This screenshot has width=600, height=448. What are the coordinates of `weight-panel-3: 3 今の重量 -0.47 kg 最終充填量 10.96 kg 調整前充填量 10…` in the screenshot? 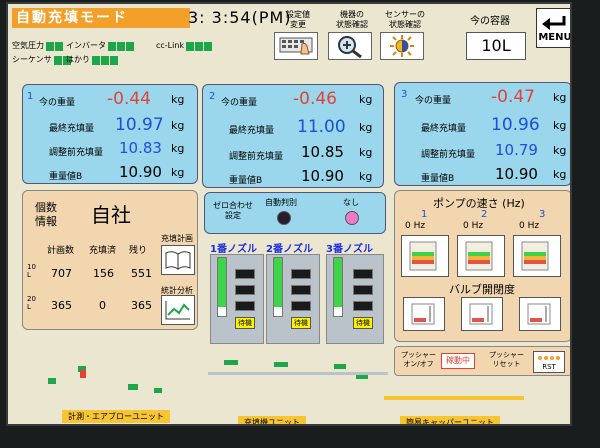 It's located at (482, 134).